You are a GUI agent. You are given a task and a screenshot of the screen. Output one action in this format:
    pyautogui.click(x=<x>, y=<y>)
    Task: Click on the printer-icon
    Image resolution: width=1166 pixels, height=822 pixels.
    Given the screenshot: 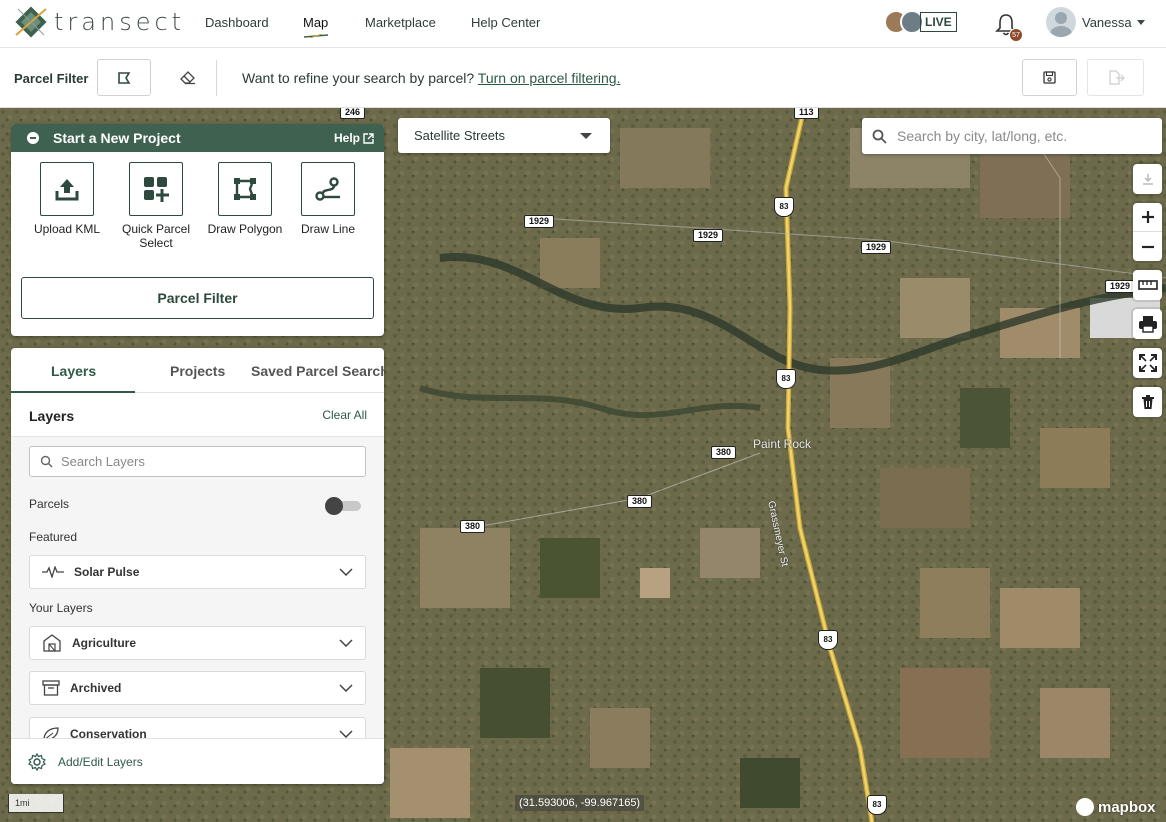 What is the action you would take?
    pyautogui.click(x=1147, y=324)
    